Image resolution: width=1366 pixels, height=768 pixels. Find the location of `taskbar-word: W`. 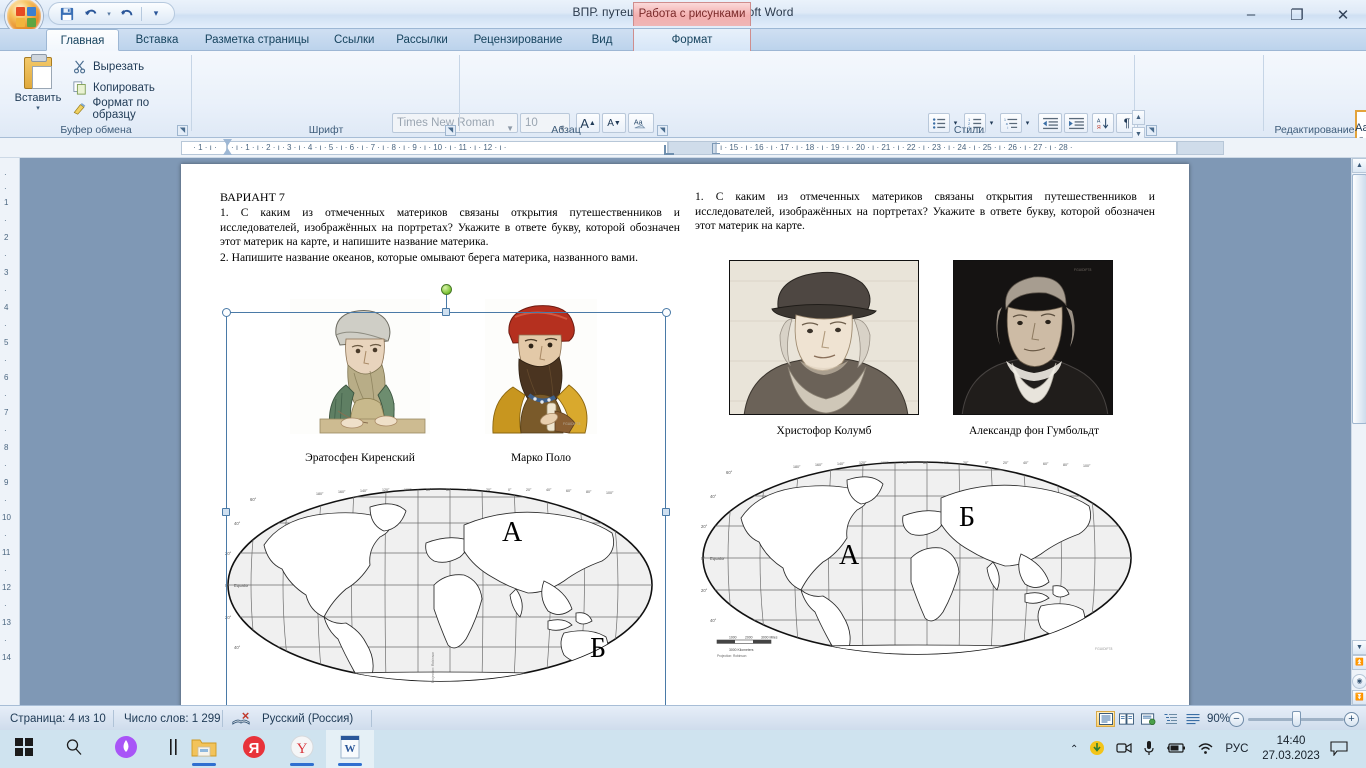

taskbar-word: W is located at coordinates (350, 749).